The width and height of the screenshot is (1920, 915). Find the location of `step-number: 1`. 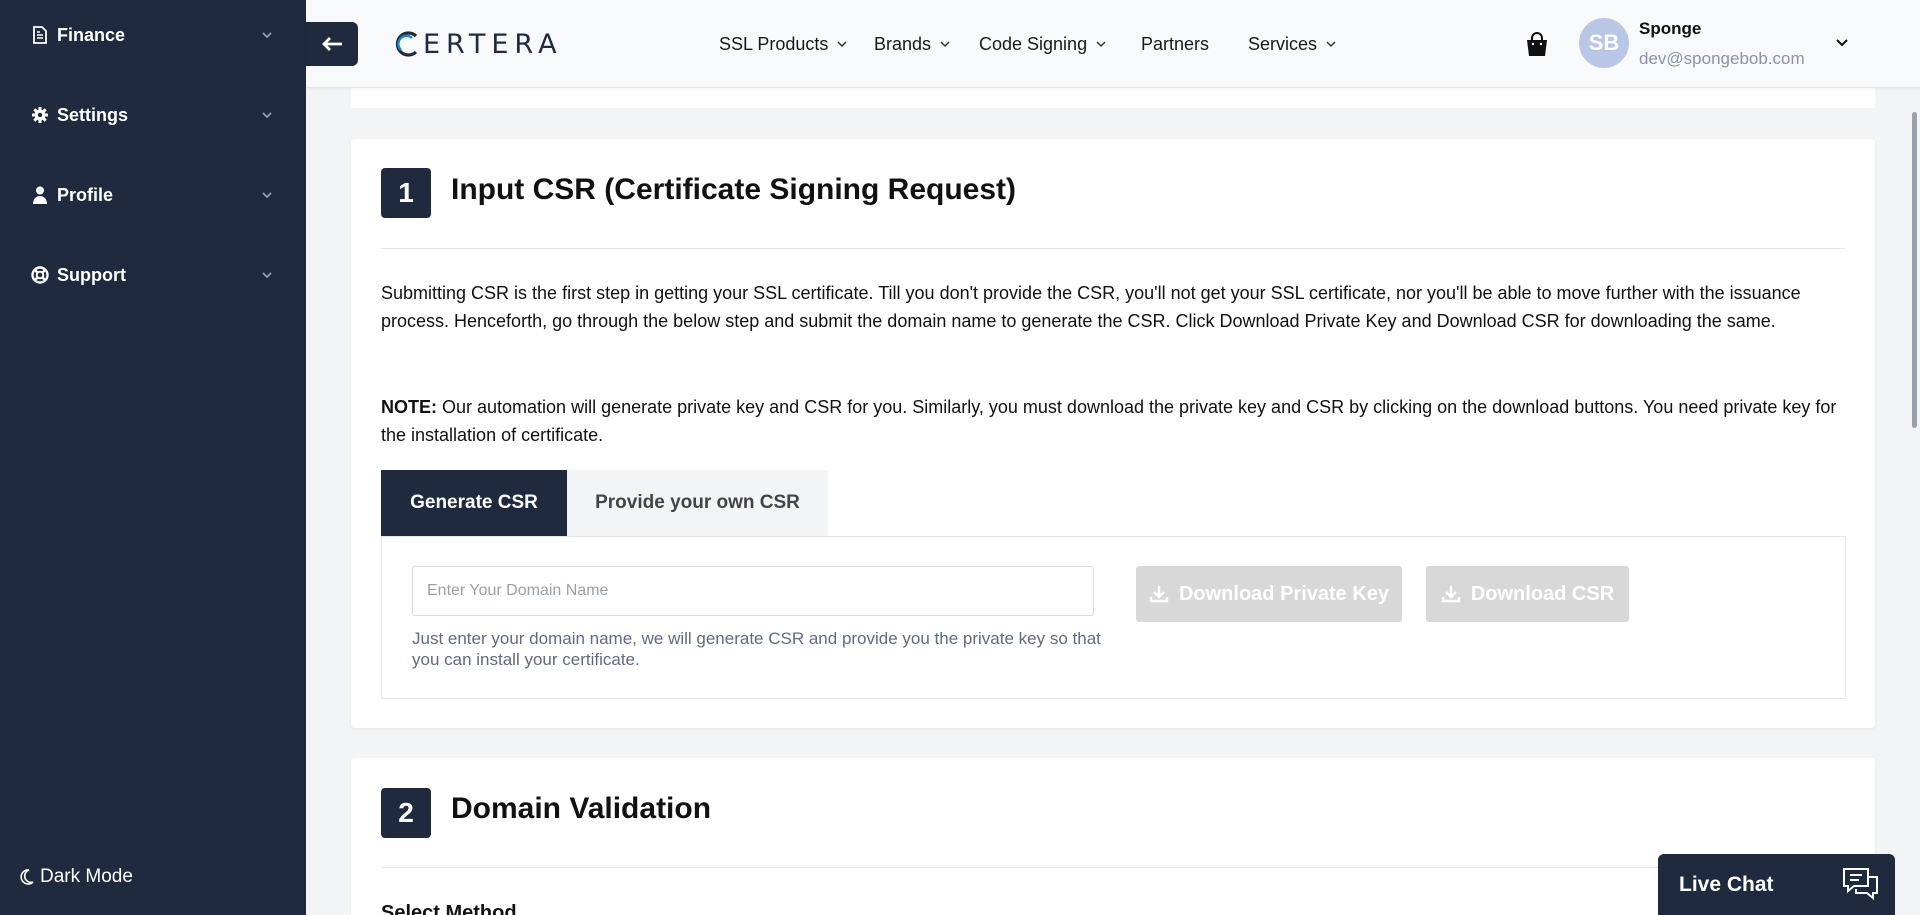

step-number: 1 is located at coordinates (406, 193).